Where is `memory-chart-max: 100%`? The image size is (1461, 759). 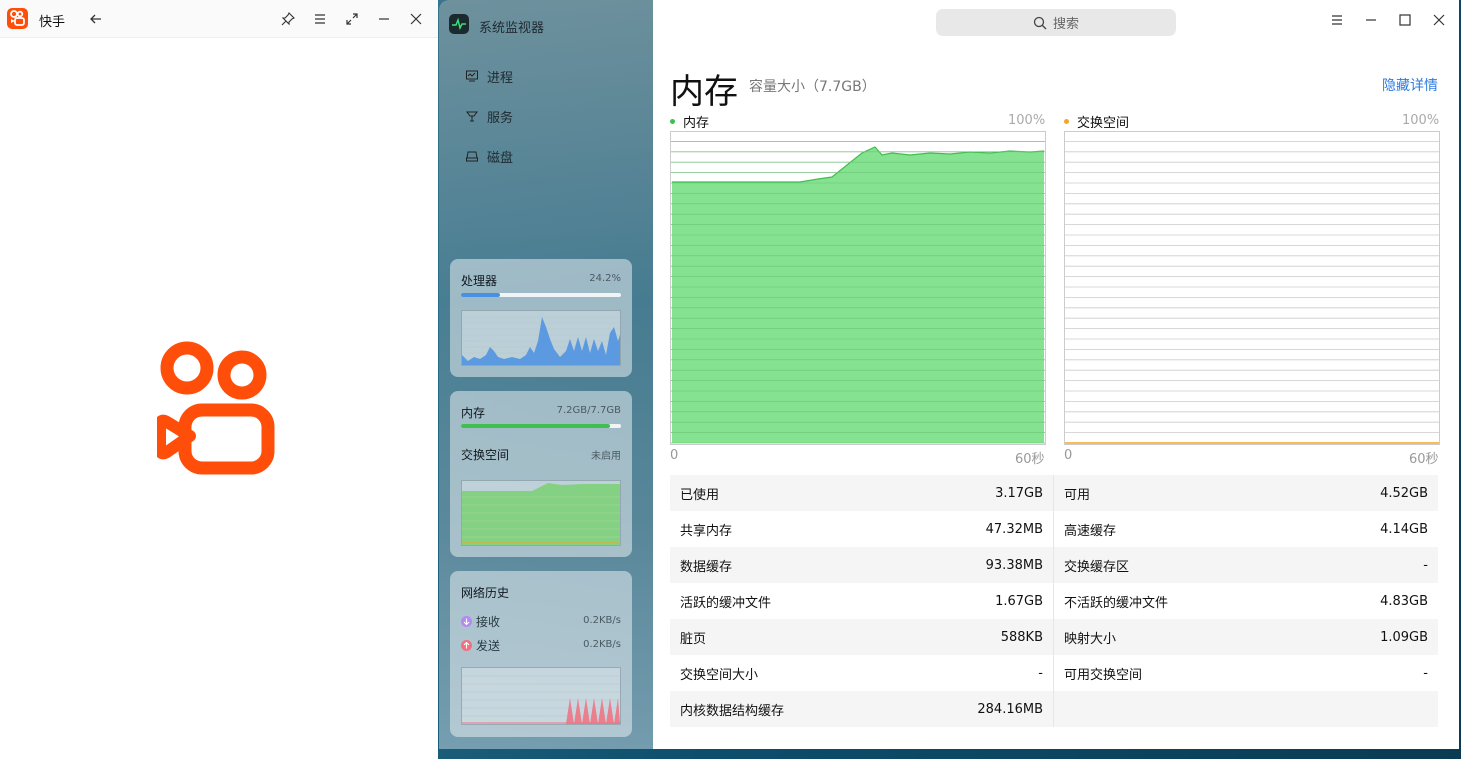
memory-chart-max: 100% is located at coordinates (1027, 120).